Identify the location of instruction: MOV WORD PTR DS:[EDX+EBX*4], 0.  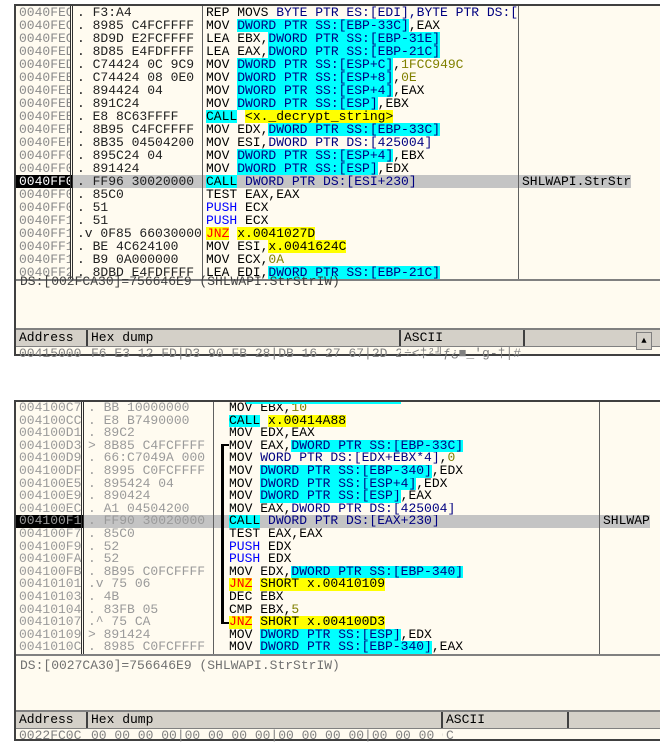
(407, 458).